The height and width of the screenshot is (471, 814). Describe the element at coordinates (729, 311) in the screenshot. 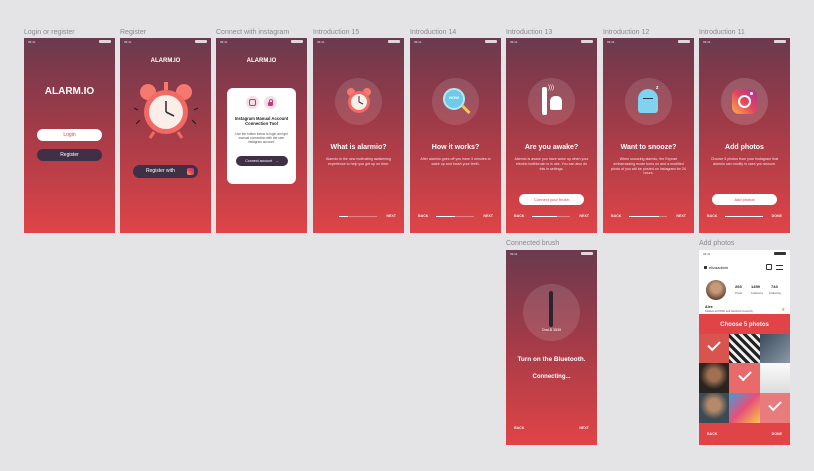

I see `profile-bio: Student at PWSK and Stanford University` at that location.